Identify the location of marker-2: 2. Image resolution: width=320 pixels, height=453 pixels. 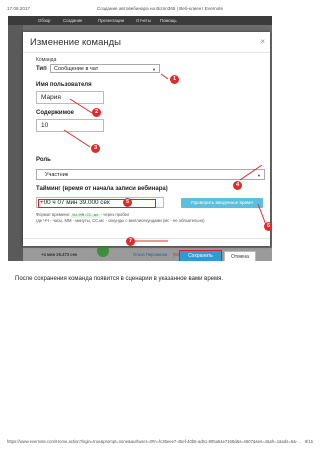
(96, 112).